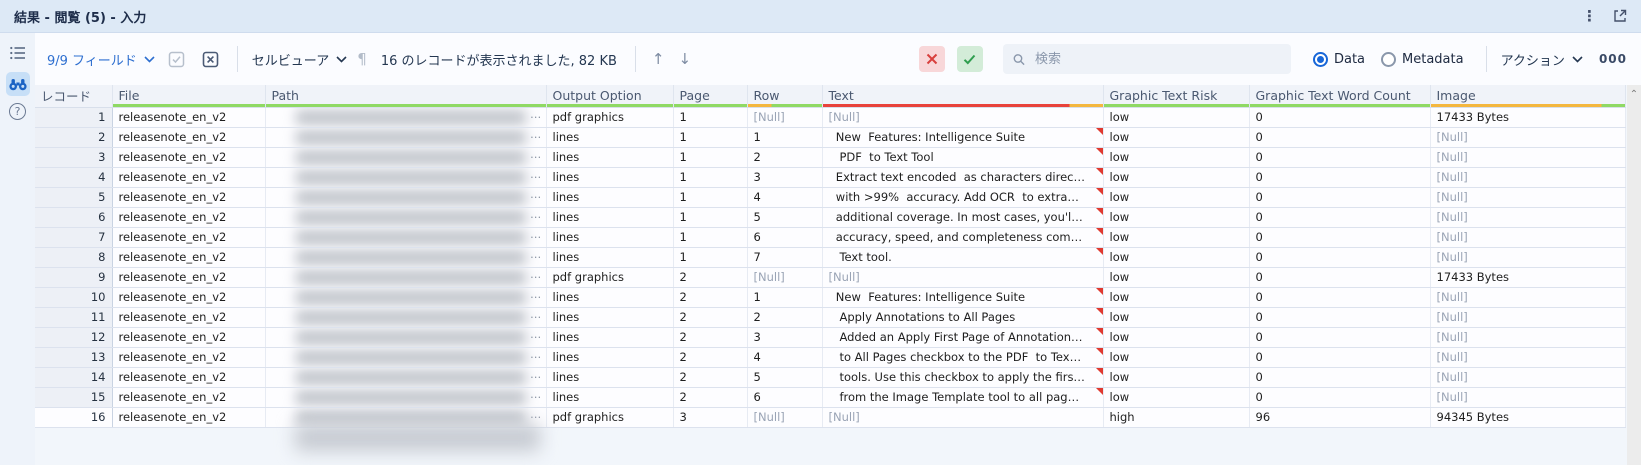 The height and width of the screenshot is (465, 1641). What do you see at coordinates (211, 59) in the screenshot?
I see `x-box-icon` at bounding box center [211, 59].